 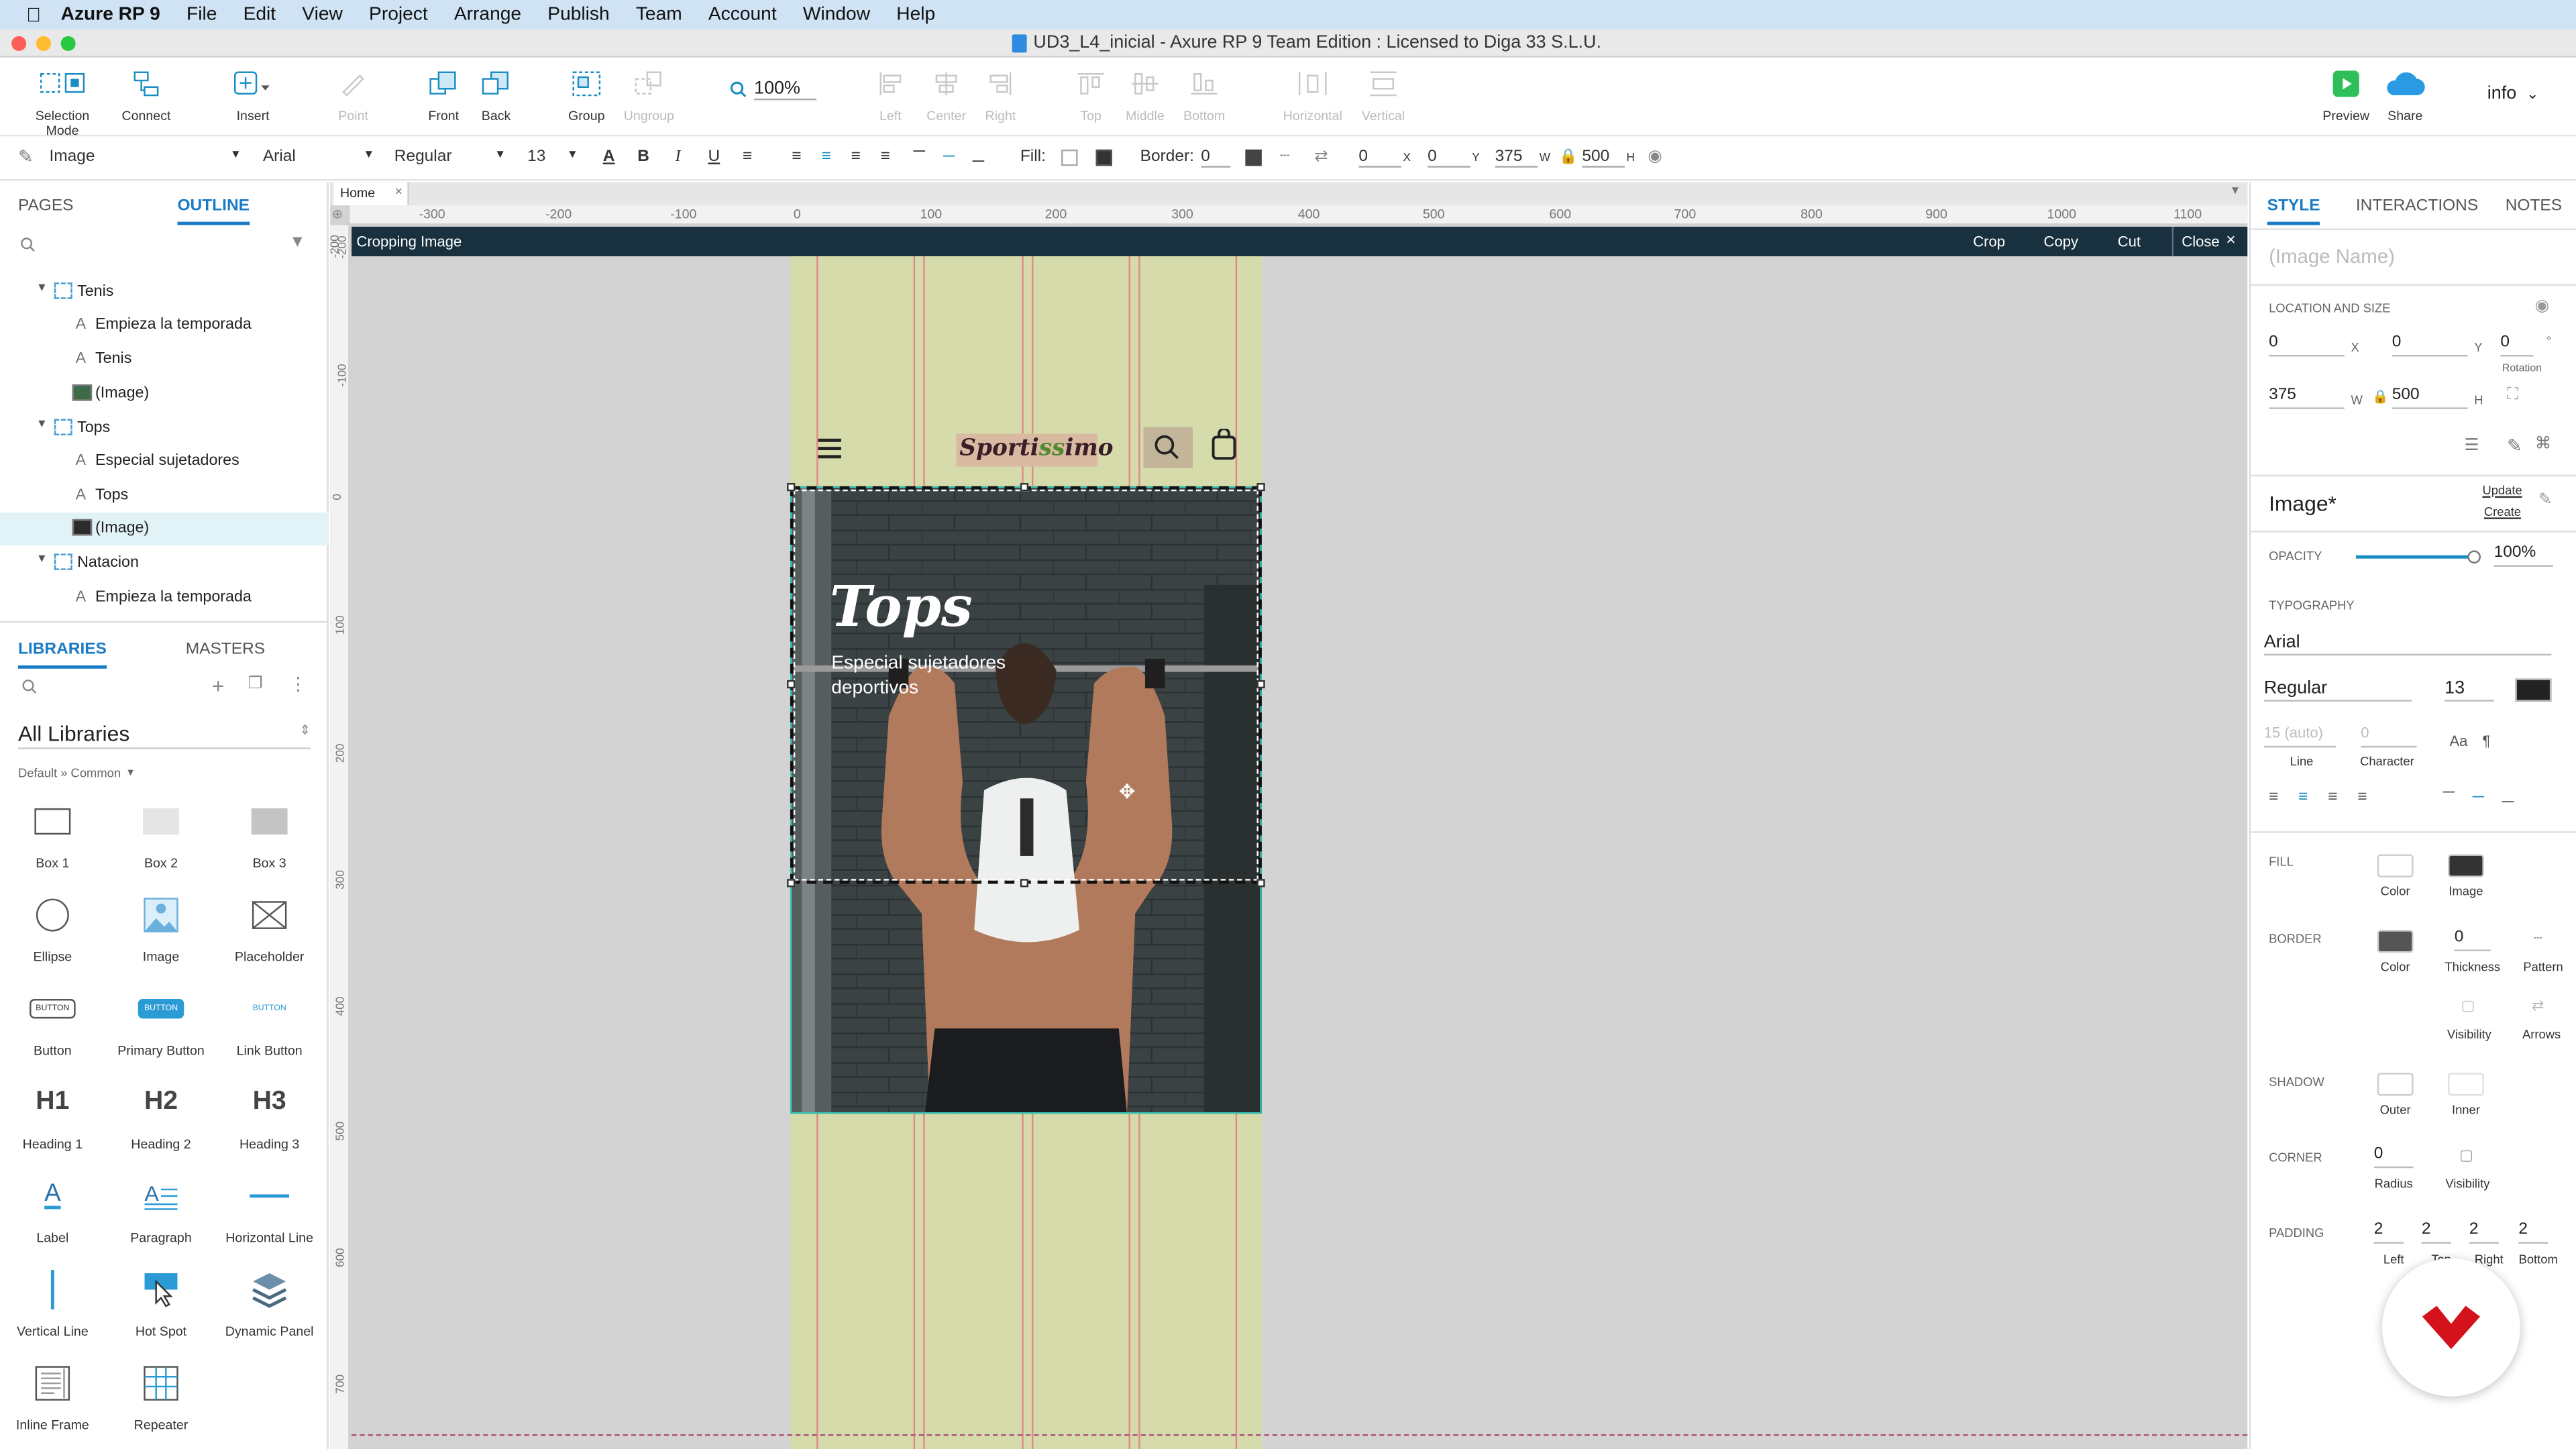 I want to click on adjust-settings-icon: ☰, so click(x=2471, y=446).